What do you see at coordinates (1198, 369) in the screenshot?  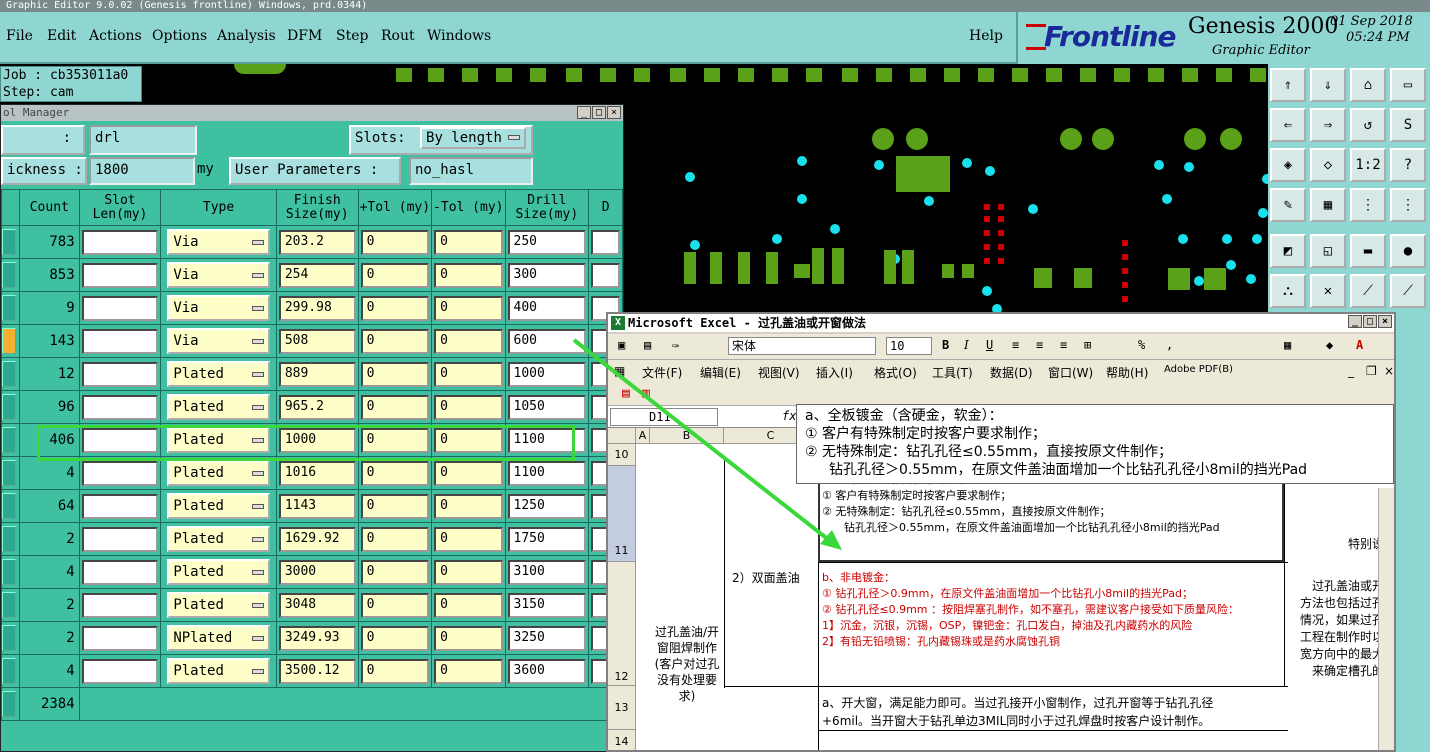 I see `excel-menu-adobe-pdf: Adobe PDF(B)` at bounding box center [1198, 369].